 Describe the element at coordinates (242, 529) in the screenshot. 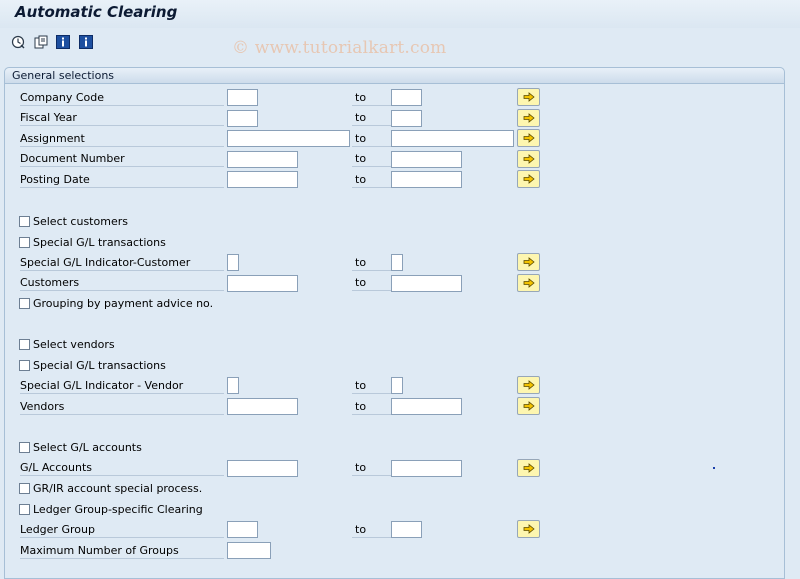

I see `ledger-group-from-input` at that location.